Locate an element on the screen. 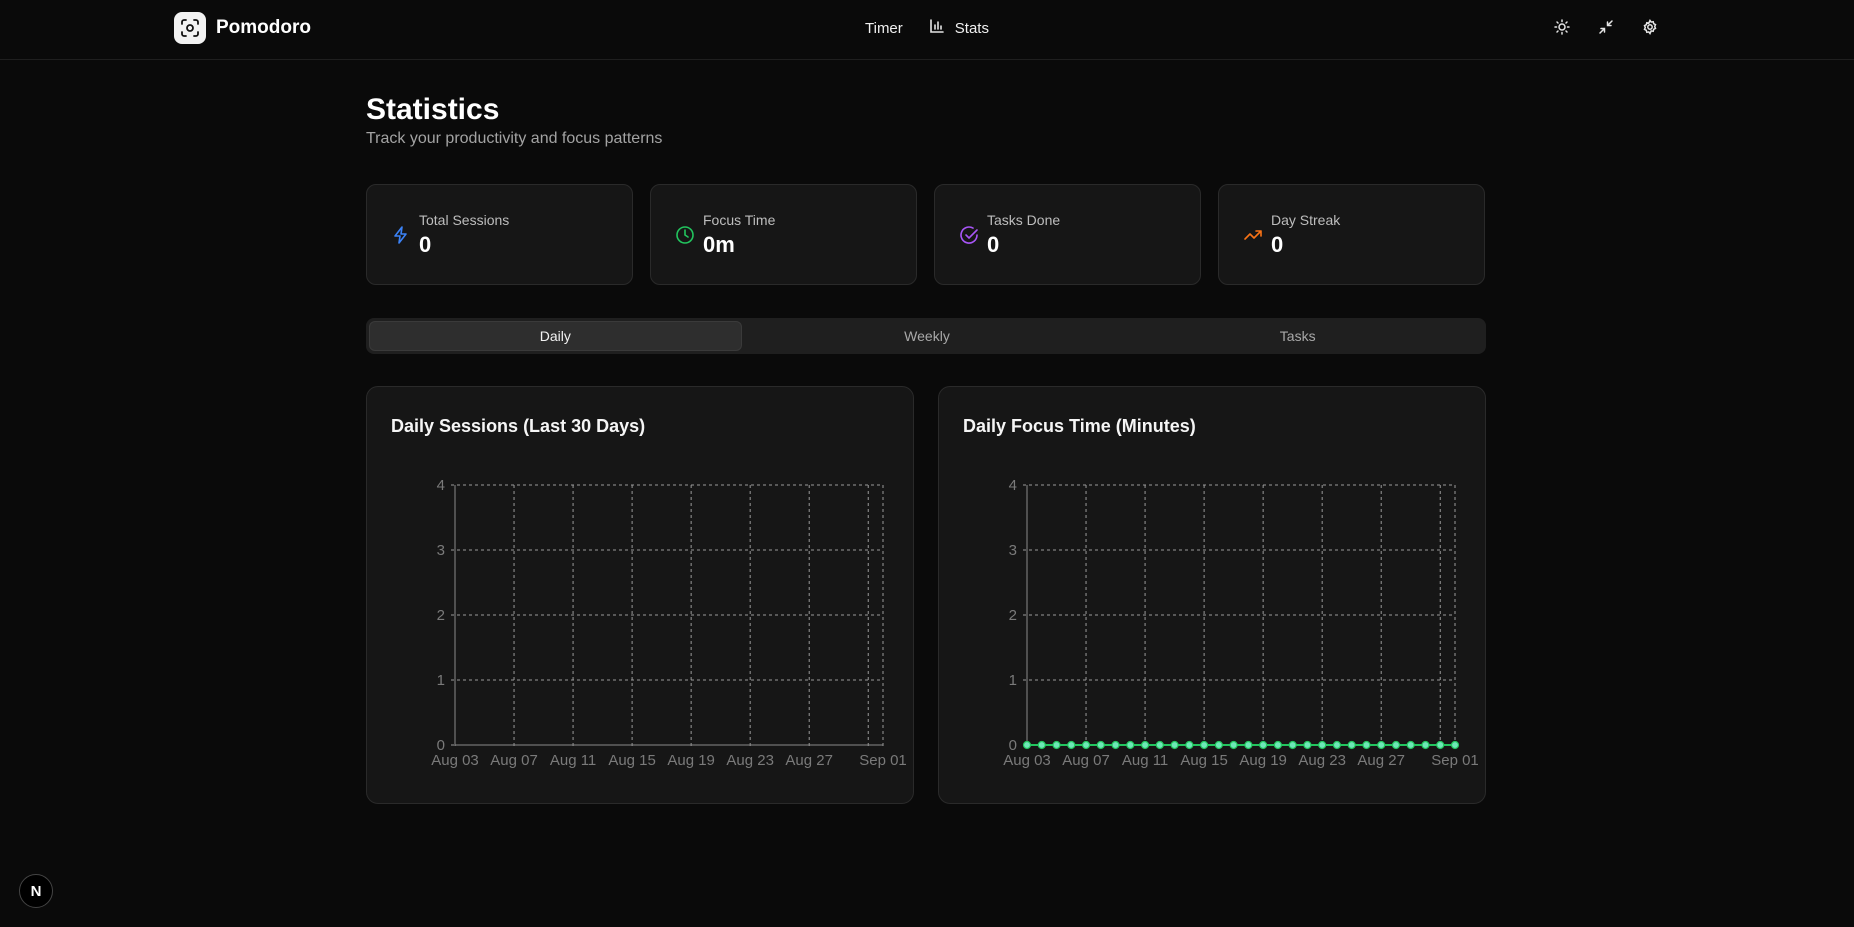  sun-icon is located at coordinates (1562, 27).